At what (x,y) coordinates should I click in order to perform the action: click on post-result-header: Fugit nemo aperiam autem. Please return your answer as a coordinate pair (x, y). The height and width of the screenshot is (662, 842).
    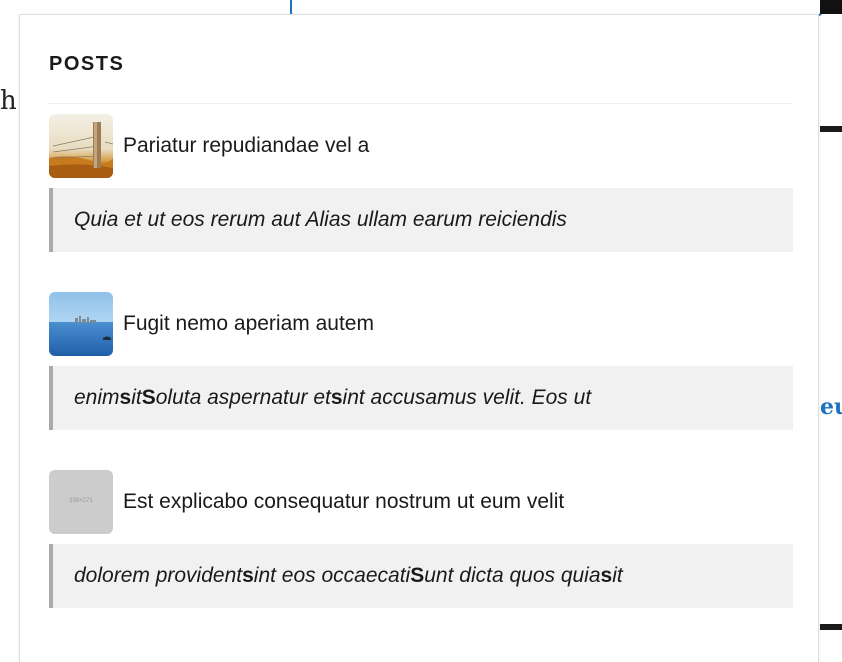
    Looking at the image, I should click on (421, 324).